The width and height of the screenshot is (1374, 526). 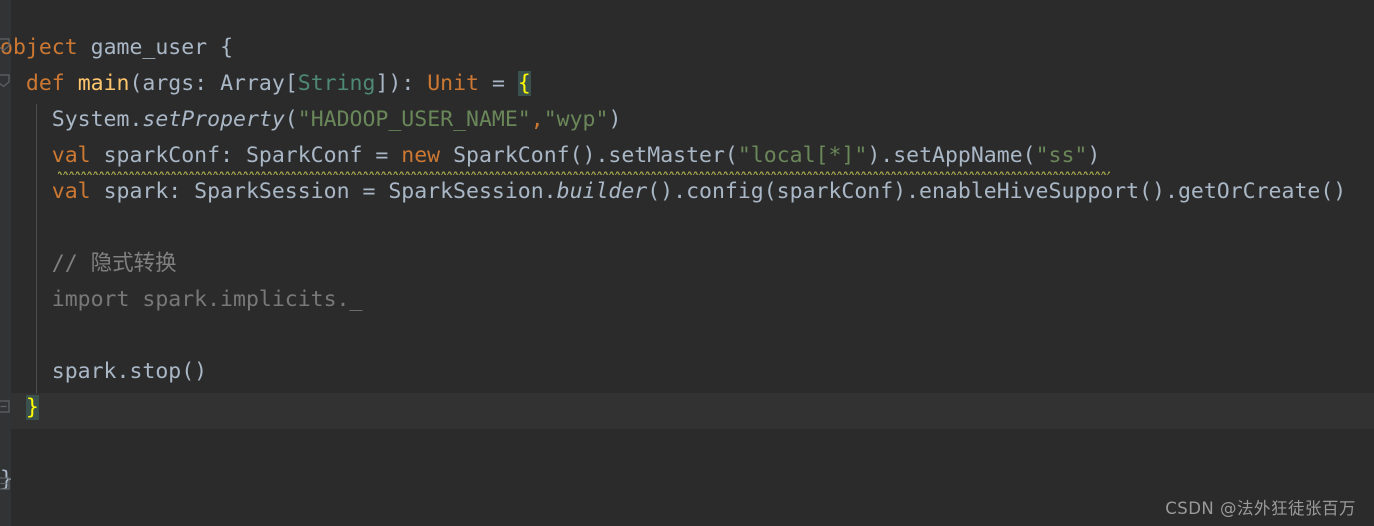 What do you see at coordinates (802, 155) in the screenshot?
I see `code-token: "local[*]"` at bounding box center [802, 155].